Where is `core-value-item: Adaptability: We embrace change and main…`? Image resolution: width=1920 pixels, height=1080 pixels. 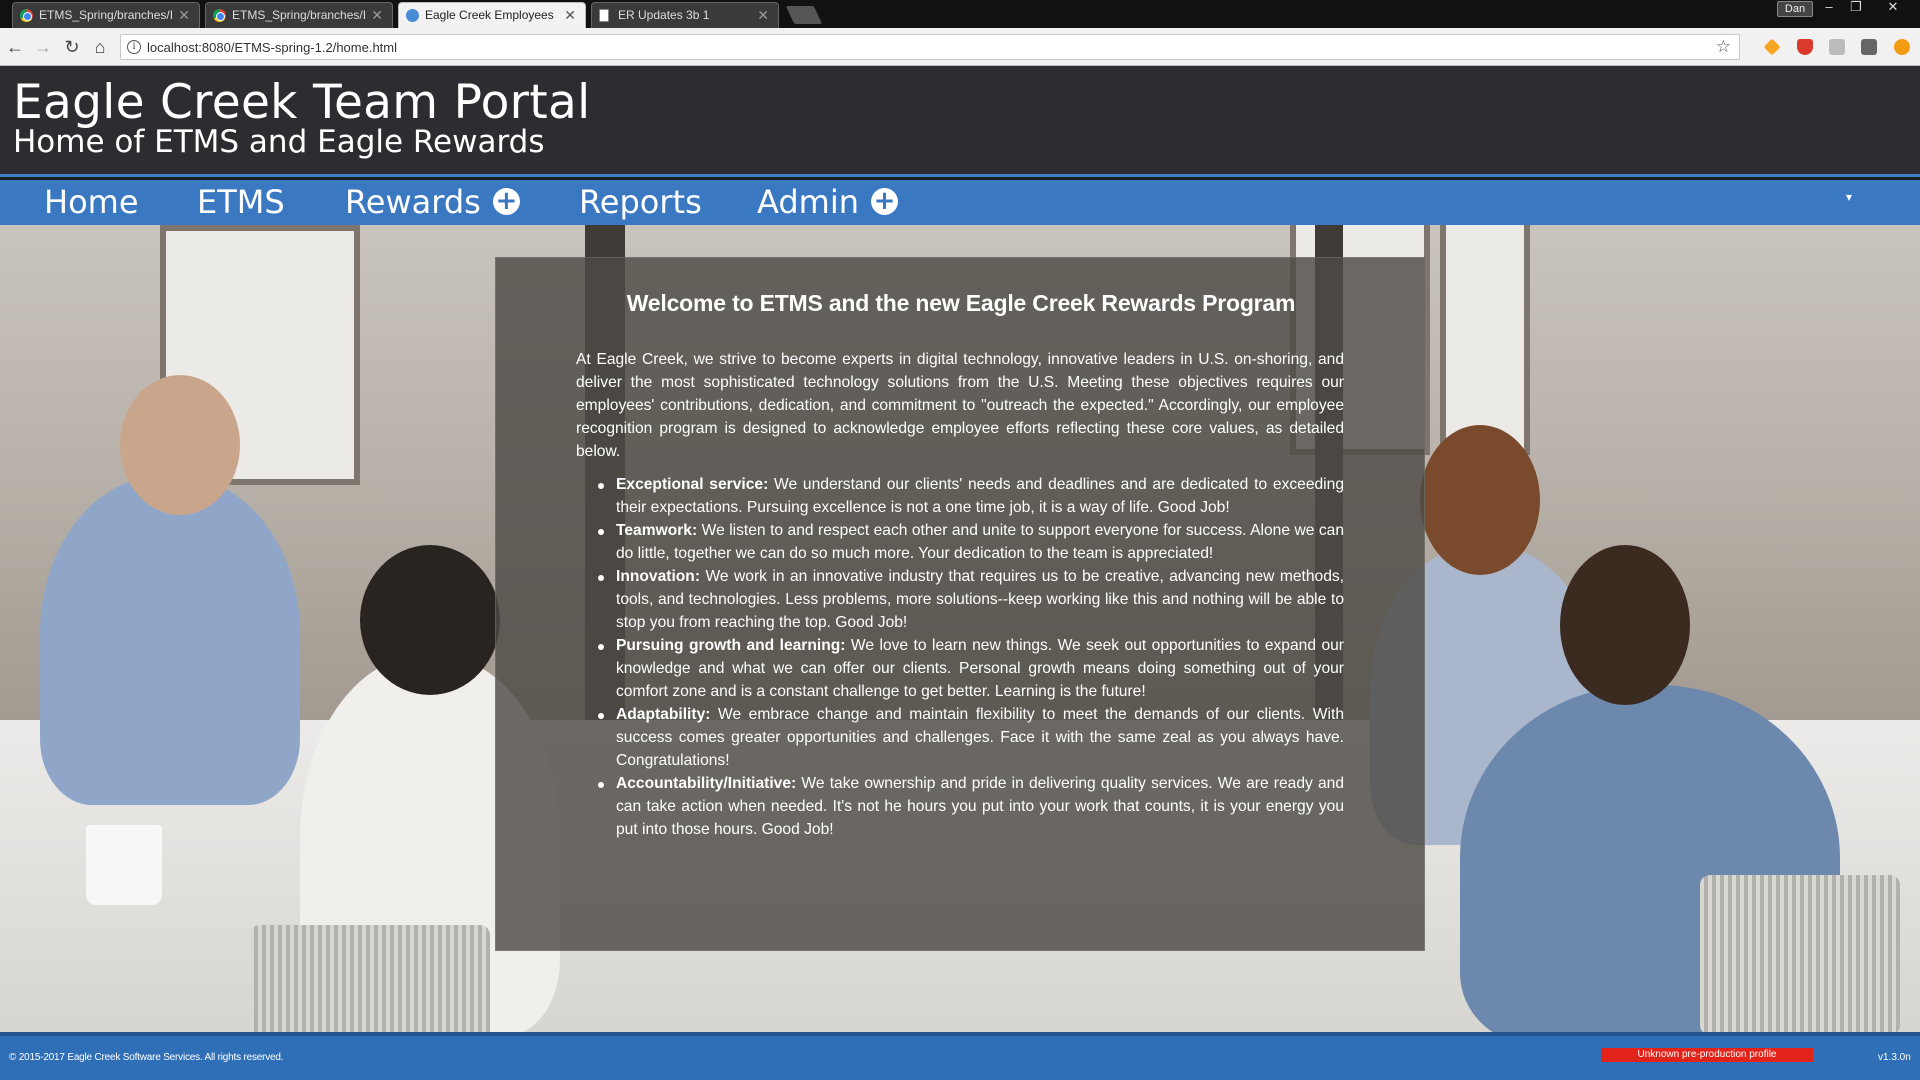 core-value-item: Adaptability: We embrace change and main… is located at coordinates (960, 737).